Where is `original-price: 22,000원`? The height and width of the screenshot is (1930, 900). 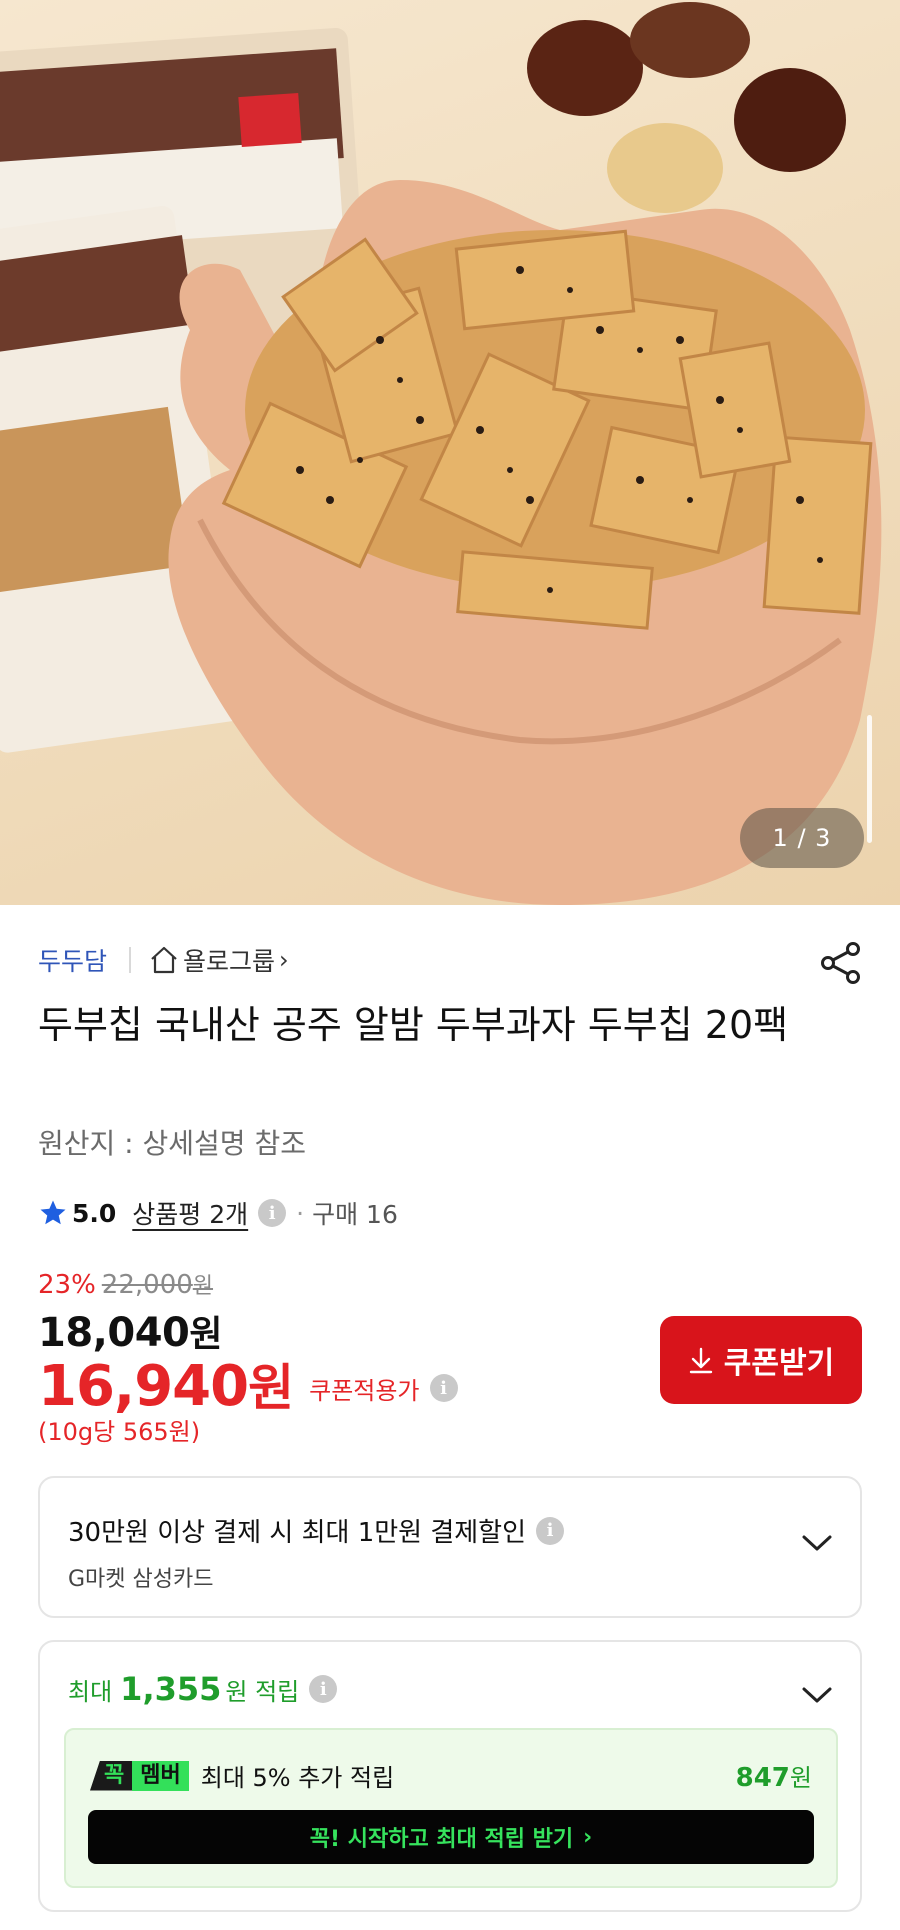 original-price: 22,000원 is located at coordinates (157, 1285).